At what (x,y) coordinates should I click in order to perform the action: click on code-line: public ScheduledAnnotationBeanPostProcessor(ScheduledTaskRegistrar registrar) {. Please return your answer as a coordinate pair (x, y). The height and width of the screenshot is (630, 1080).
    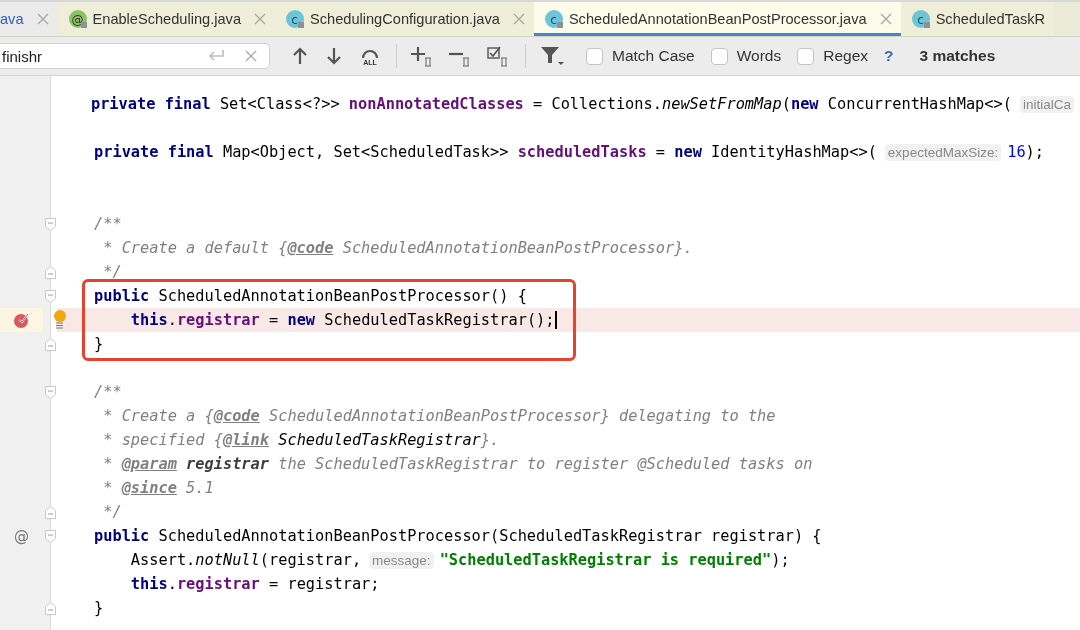
    Looking at the image, I should click on (458, 536).